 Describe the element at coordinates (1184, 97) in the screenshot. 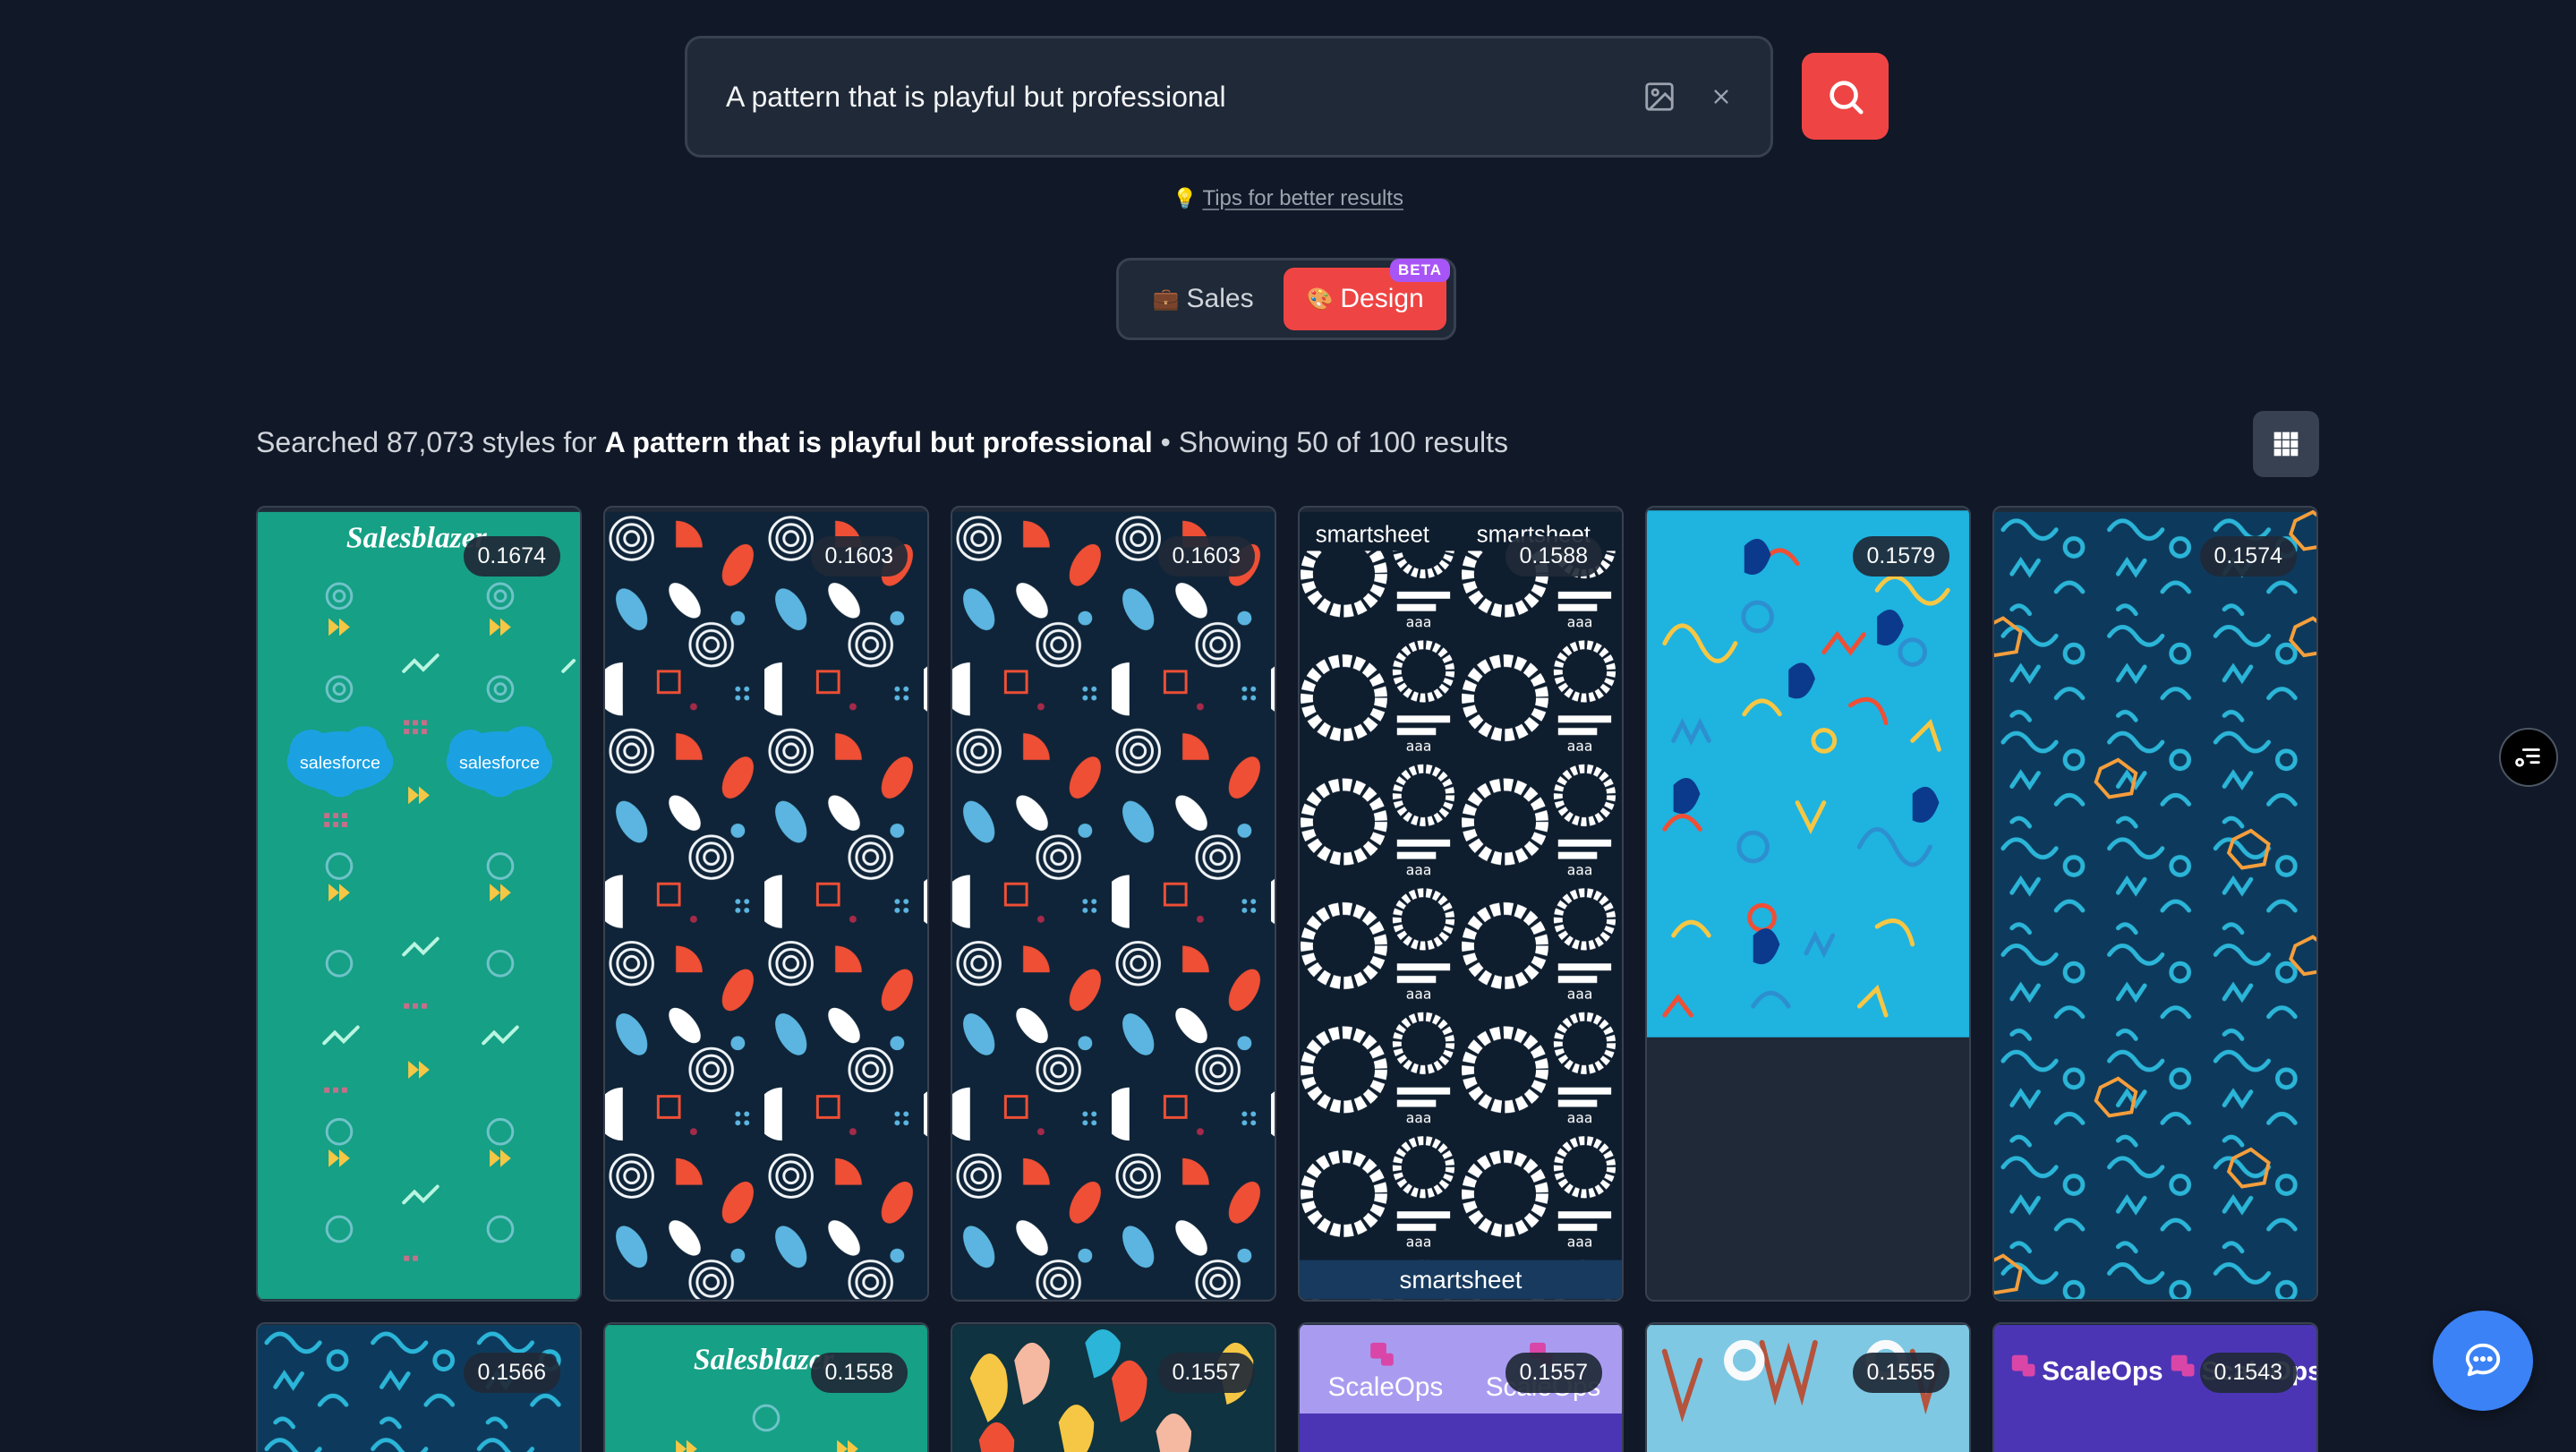

I see `search-input` at that location.